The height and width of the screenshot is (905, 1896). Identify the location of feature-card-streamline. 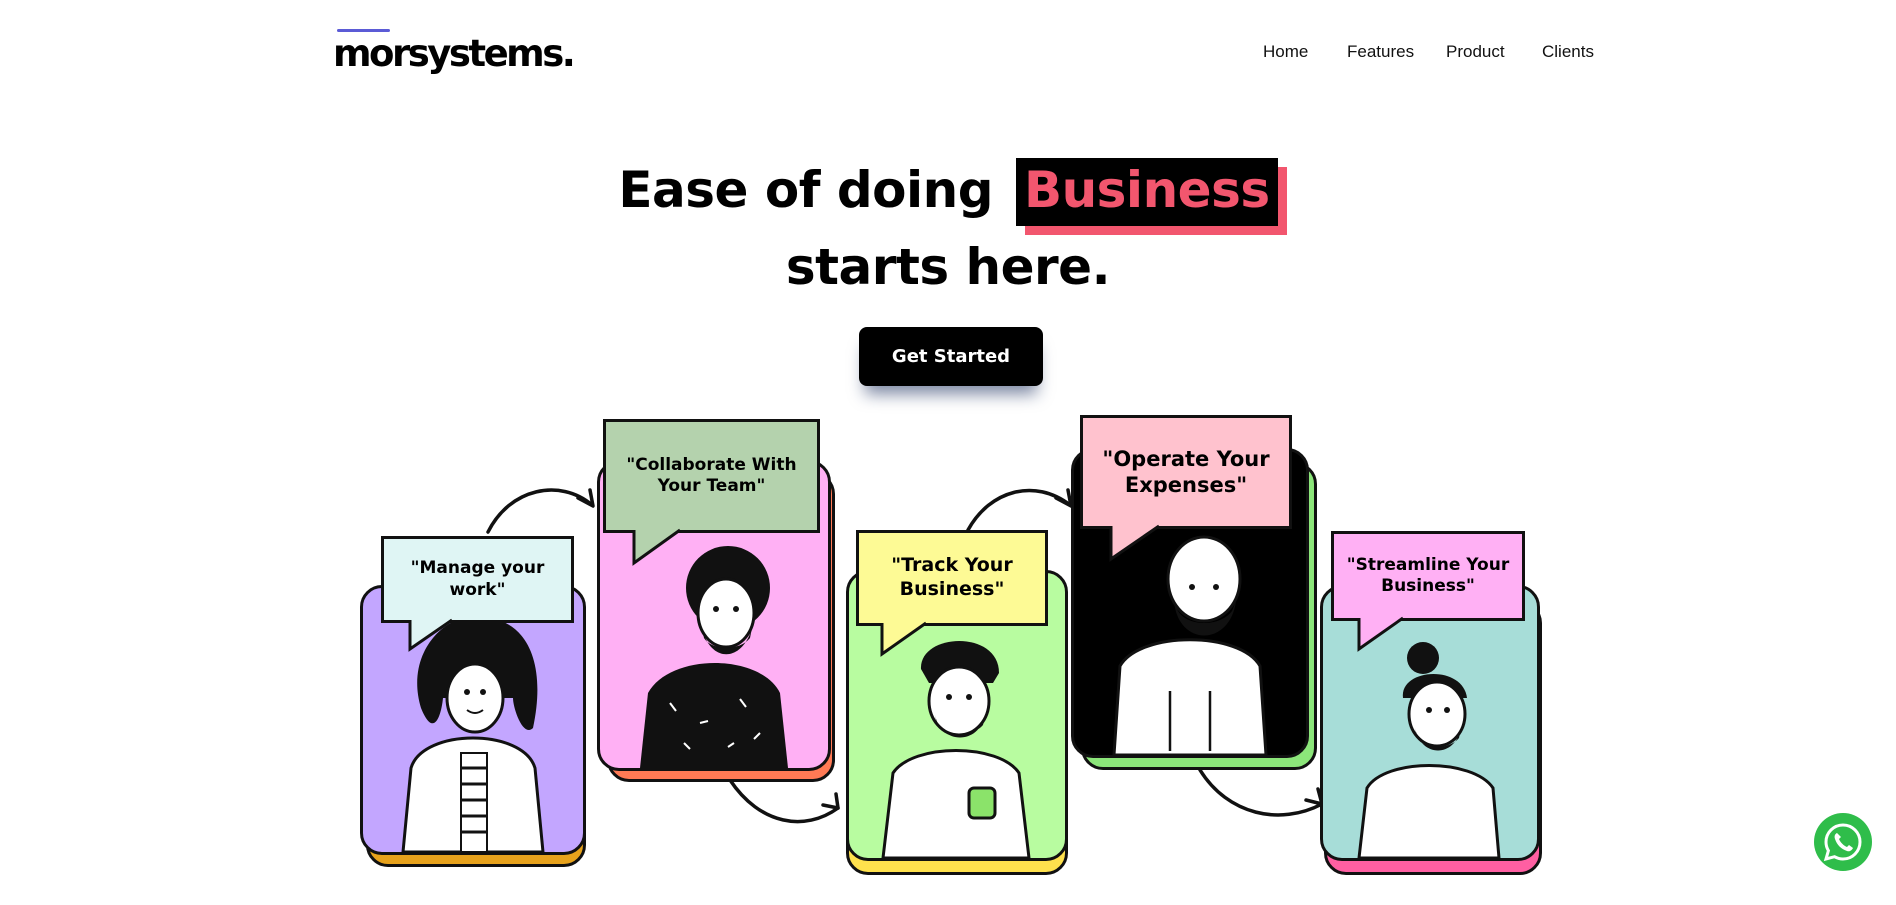
(1431, 730).